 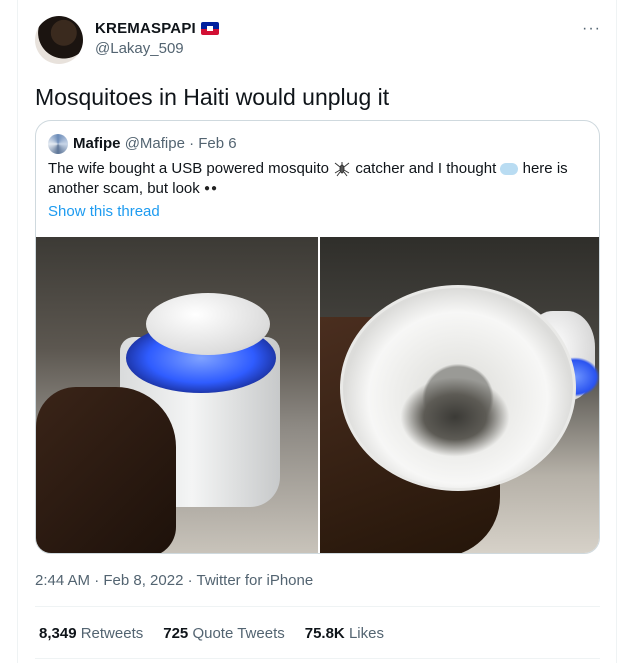 What do you see at coordinates (58, 144) in the screenshot?
I see `quoted-avatar` at bounding box center [58, 144].